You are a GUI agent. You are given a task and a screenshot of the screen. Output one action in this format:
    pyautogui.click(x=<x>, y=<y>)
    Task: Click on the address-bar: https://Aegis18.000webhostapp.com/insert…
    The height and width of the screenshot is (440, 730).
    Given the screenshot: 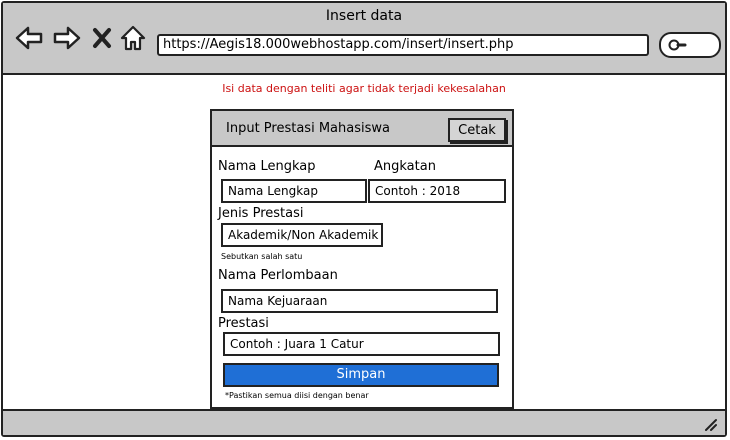 What is the action you would take?
    pyautogui.click(x=403, y=45)
    